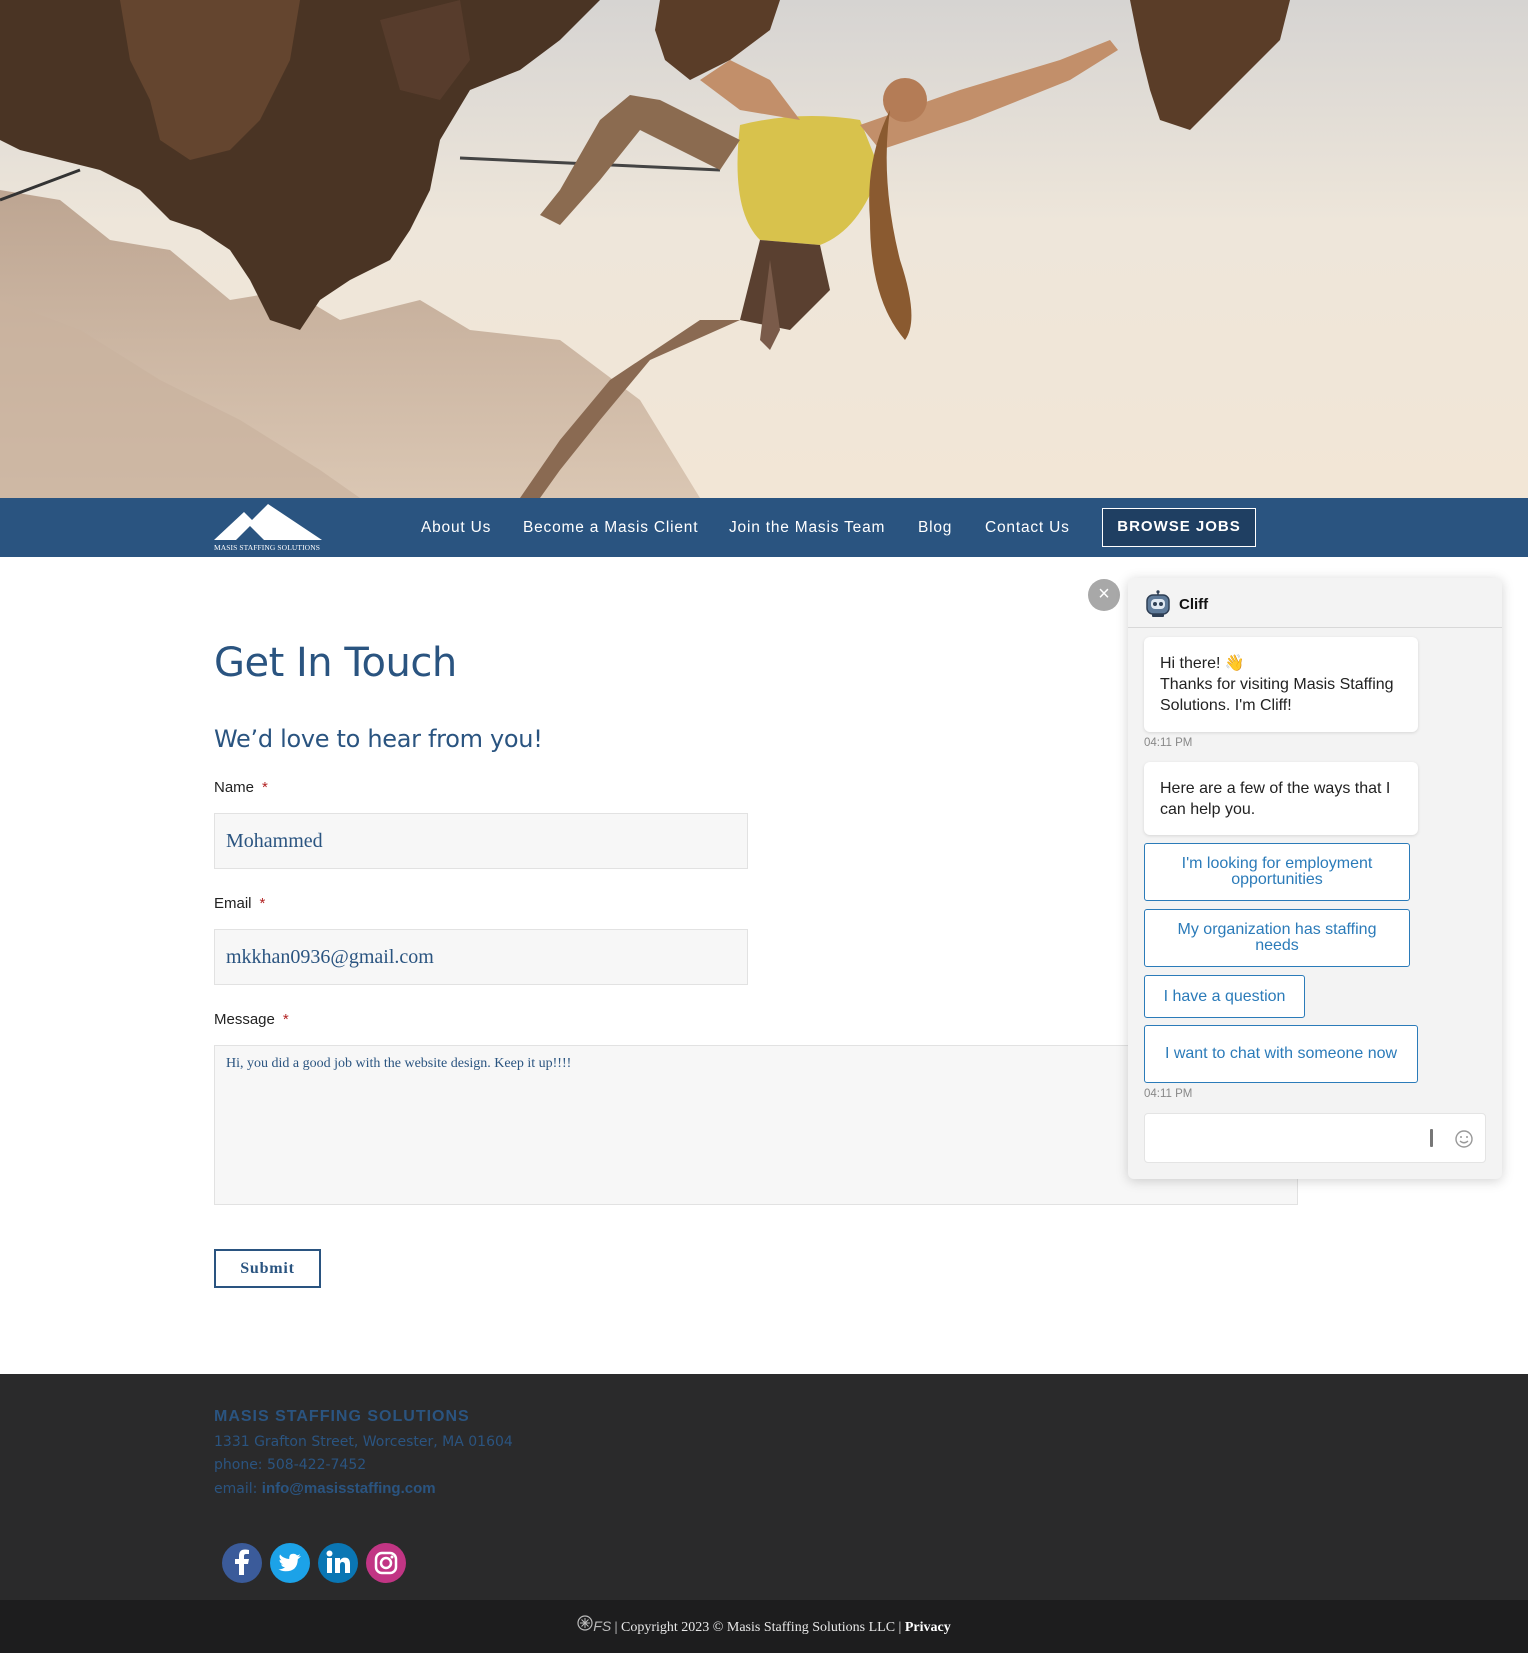 This screenshot has height=1654, width=1528. What do you see at coordinates (236, 1489) in the screenshot?
I see `footer-email-label: email:` at bounding box center [236, 1489].